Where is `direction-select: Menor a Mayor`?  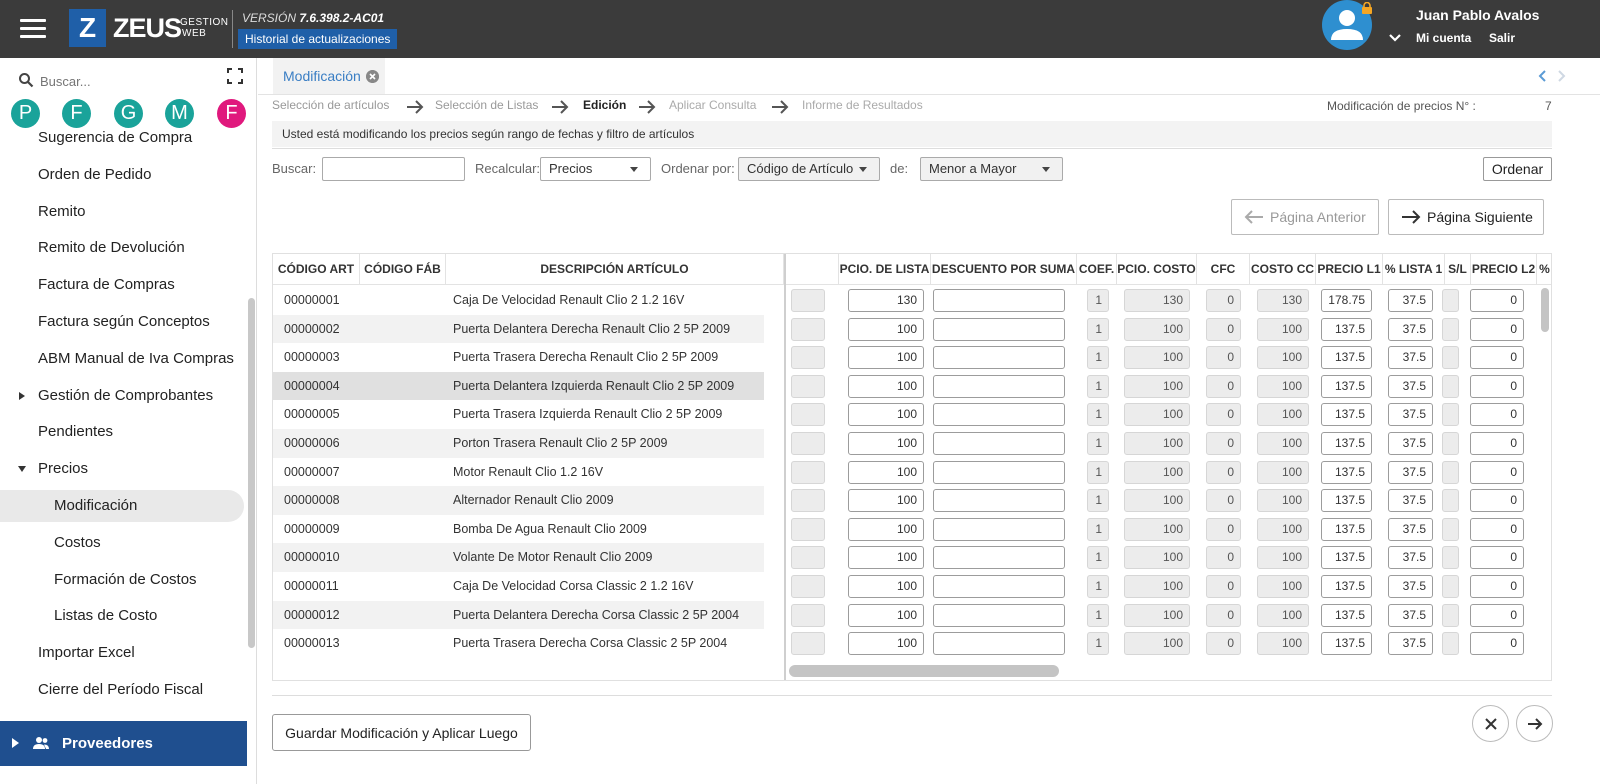 direction-select: Menor a Mayor is located at coordinates (991, 169).